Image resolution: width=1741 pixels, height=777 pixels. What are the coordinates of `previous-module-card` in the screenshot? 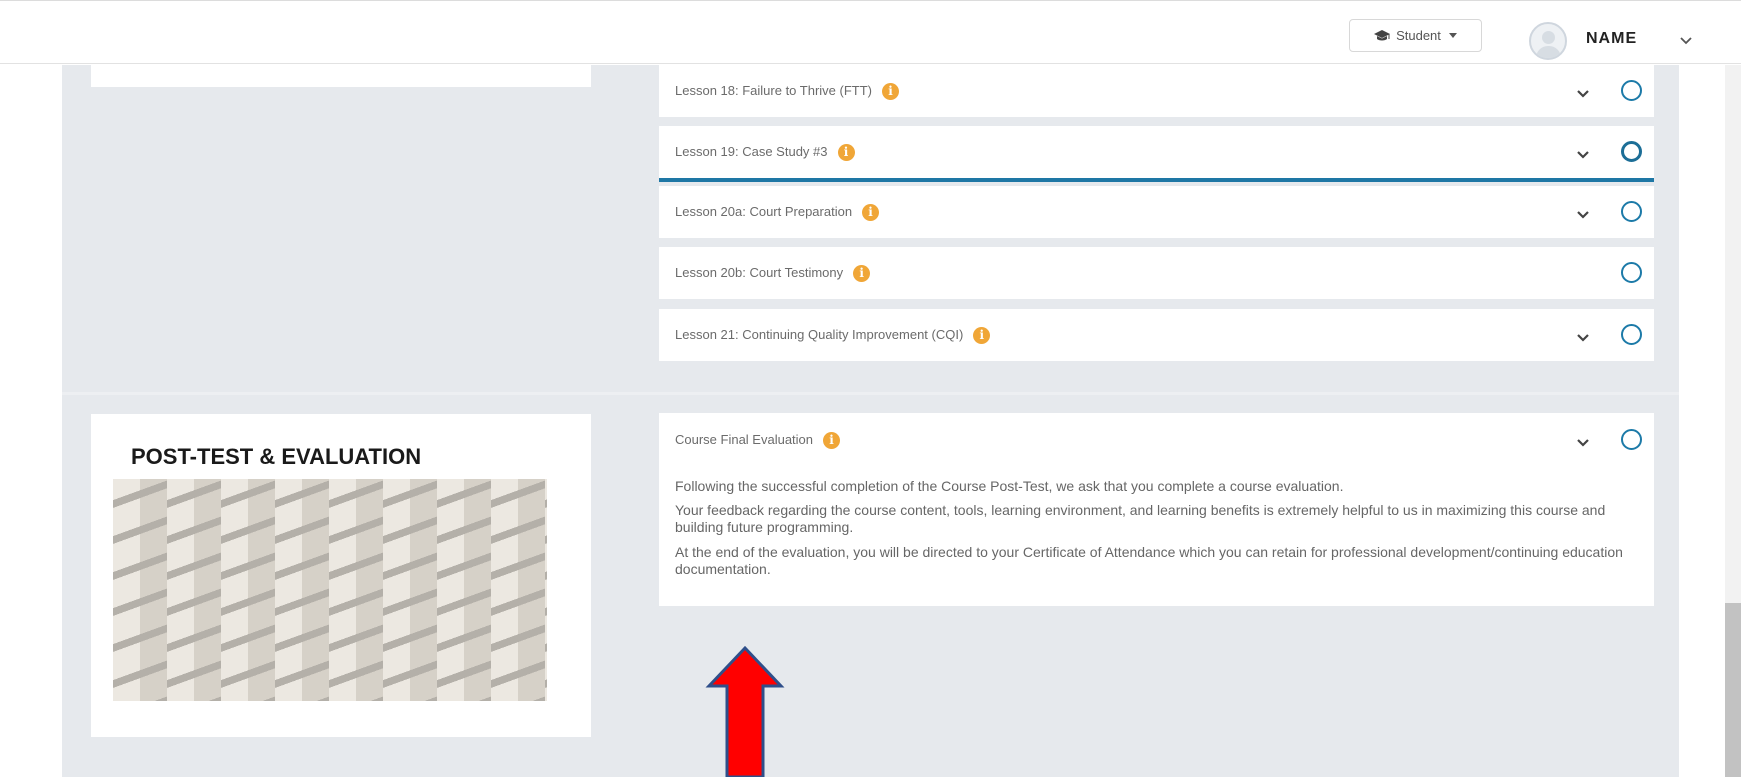 It's located at (341, 76).